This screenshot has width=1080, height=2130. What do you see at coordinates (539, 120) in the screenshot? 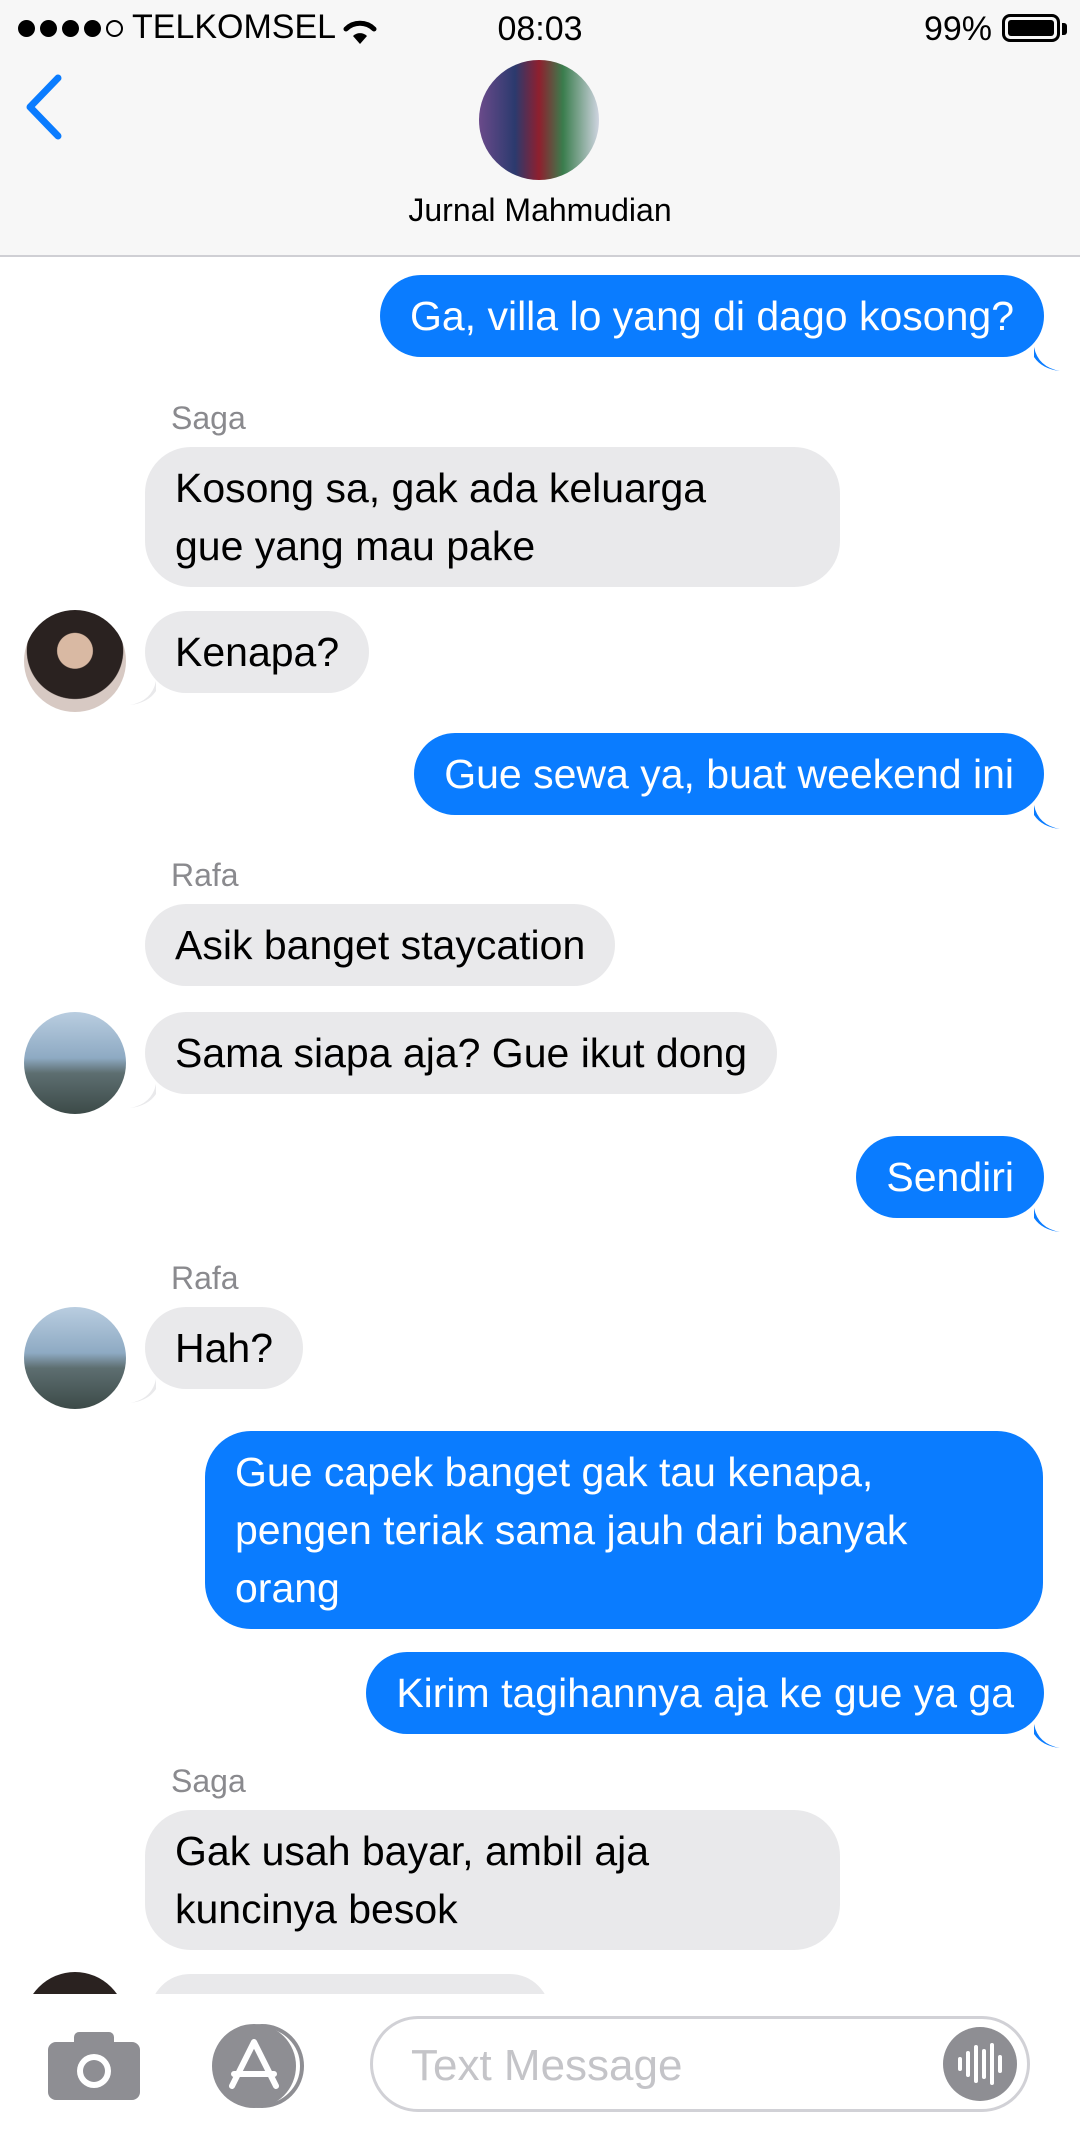
I see `group-avatar` at bounding box center [539, 120].